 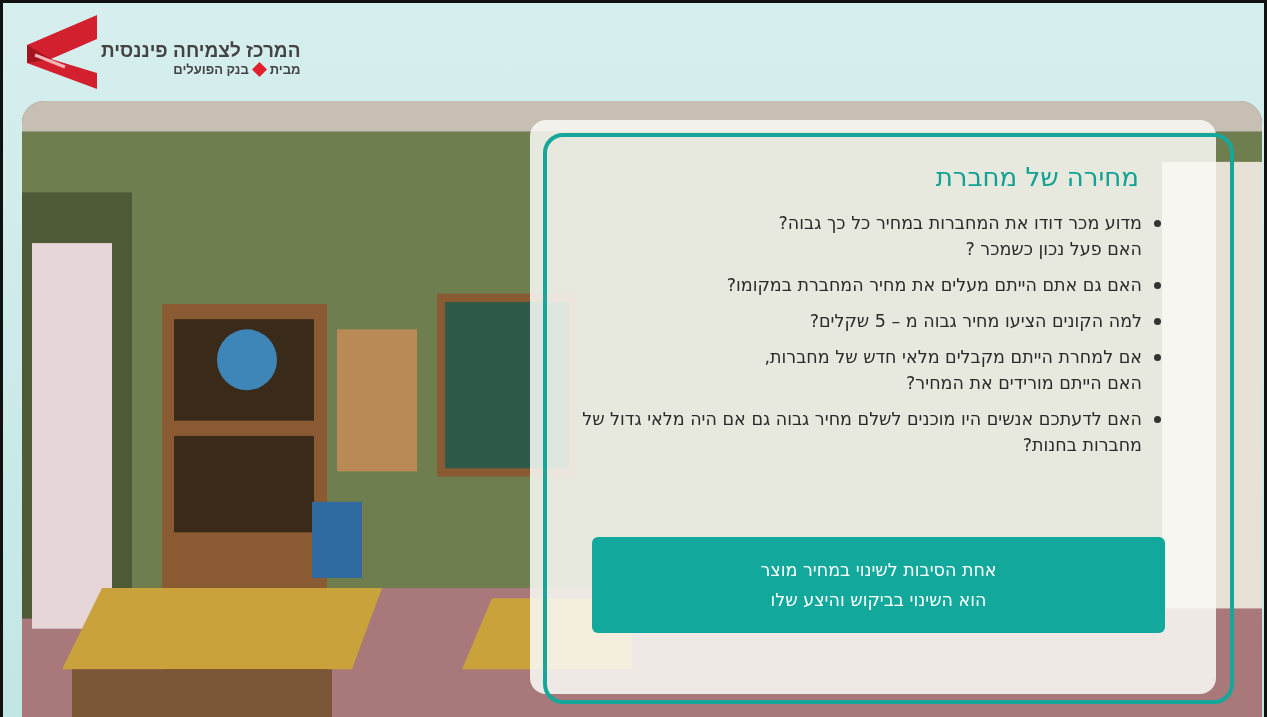 I want to click on chevron-logo-icon, so click(x=62, y=52).